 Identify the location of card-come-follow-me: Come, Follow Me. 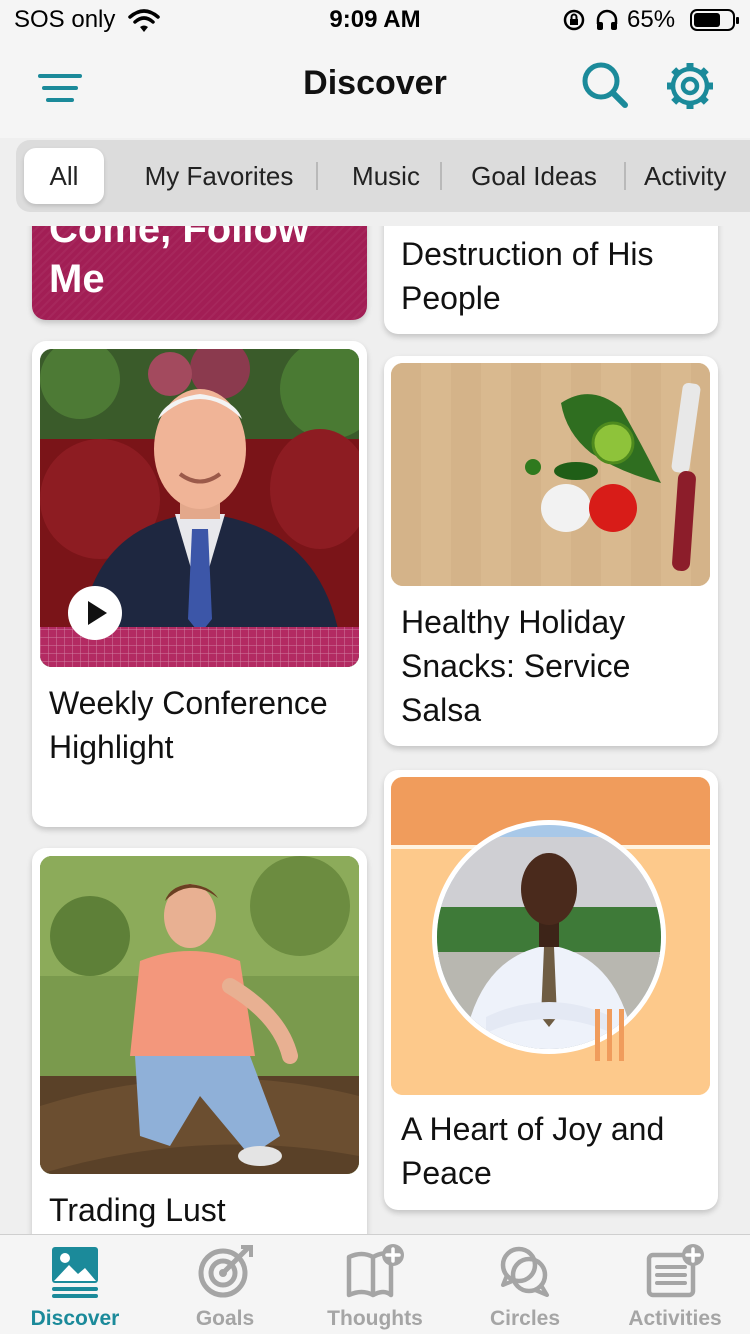
(199, 273).